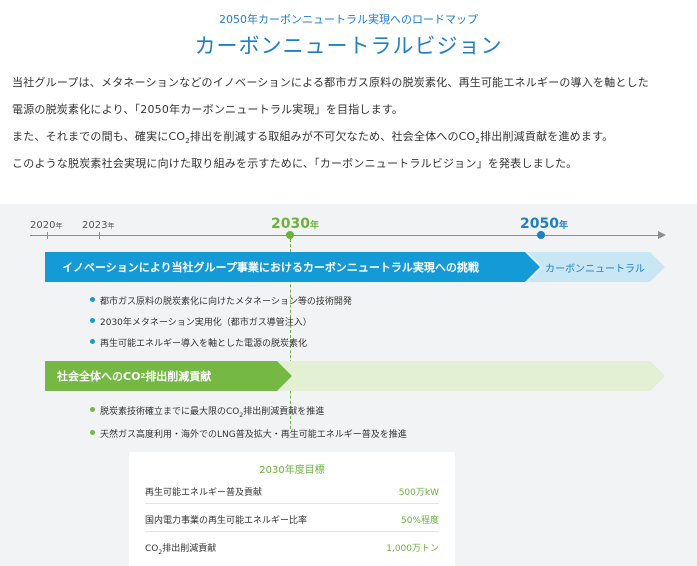  What do you see at coordinates (270, 267) in the screenshot?
I see `innovation-band-label: イノベーションにより当社グループ事業におけるカーボンニュートラル実現への挑戦` at bounding box center [270, 267].